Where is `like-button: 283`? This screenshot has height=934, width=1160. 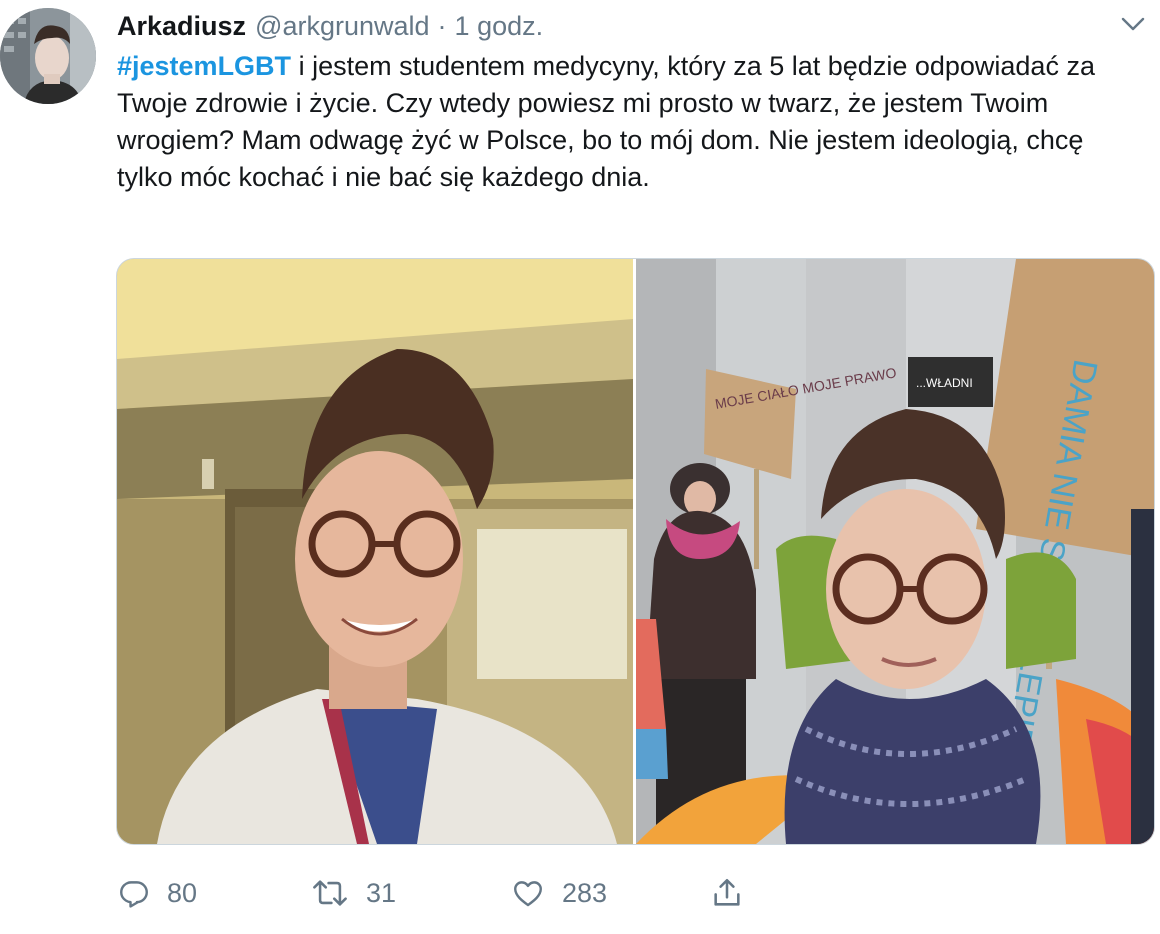 like-button: 283 is located at coordinates (558, 893).